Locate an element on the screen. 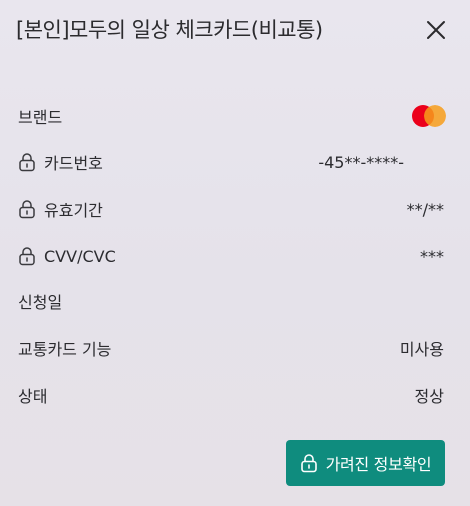  close-icon is located at coordinates (436, 30).